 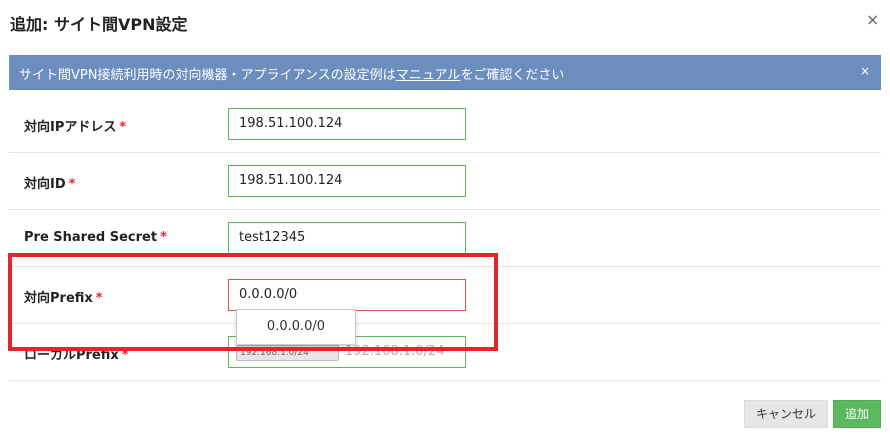 I want to click on pre-shared-secret-input: test12345, so click(x=347, y=238).